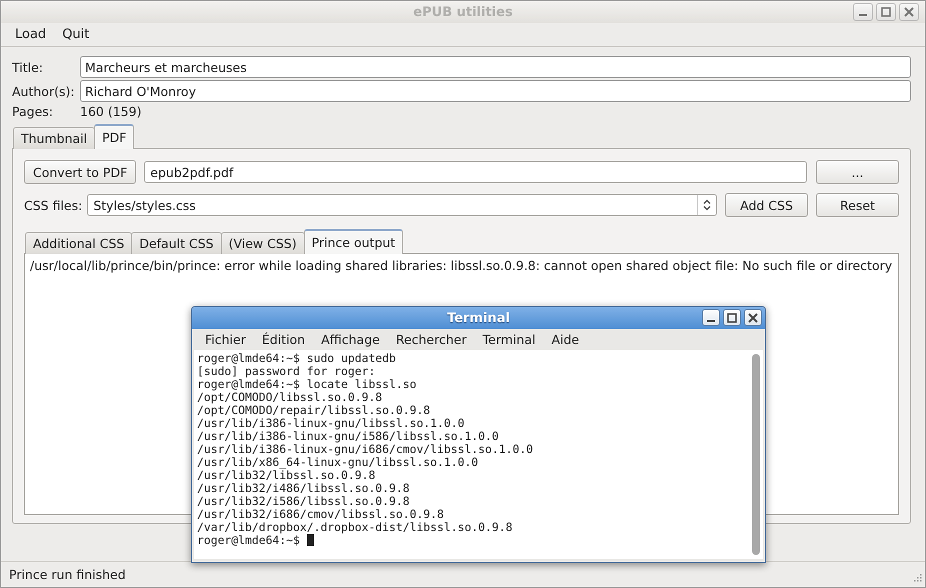 The height and width of the screenshot is (588, 926). What do you see at coordinates (111, 111) in the screenshot?
I see `page-count: 160 (159)` at bounding box center [111, 111].